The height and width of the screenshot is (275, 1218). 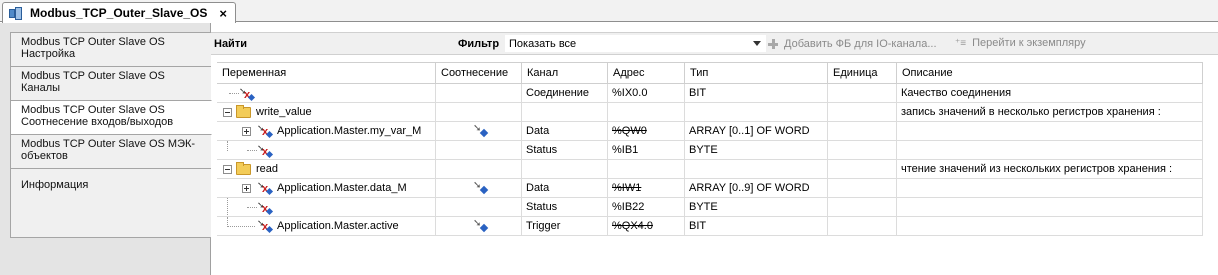 I want to click on channel-cell: Data, so click(x=565, y=131).